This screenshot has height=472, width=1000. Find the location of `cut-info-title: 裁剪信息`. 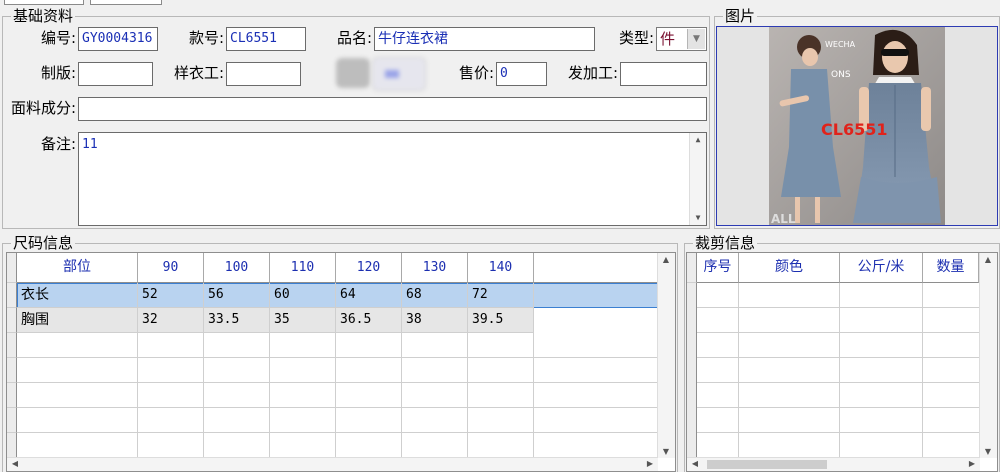

cut-info-title: 裁剪信息 is located at coordinates (725, 243).